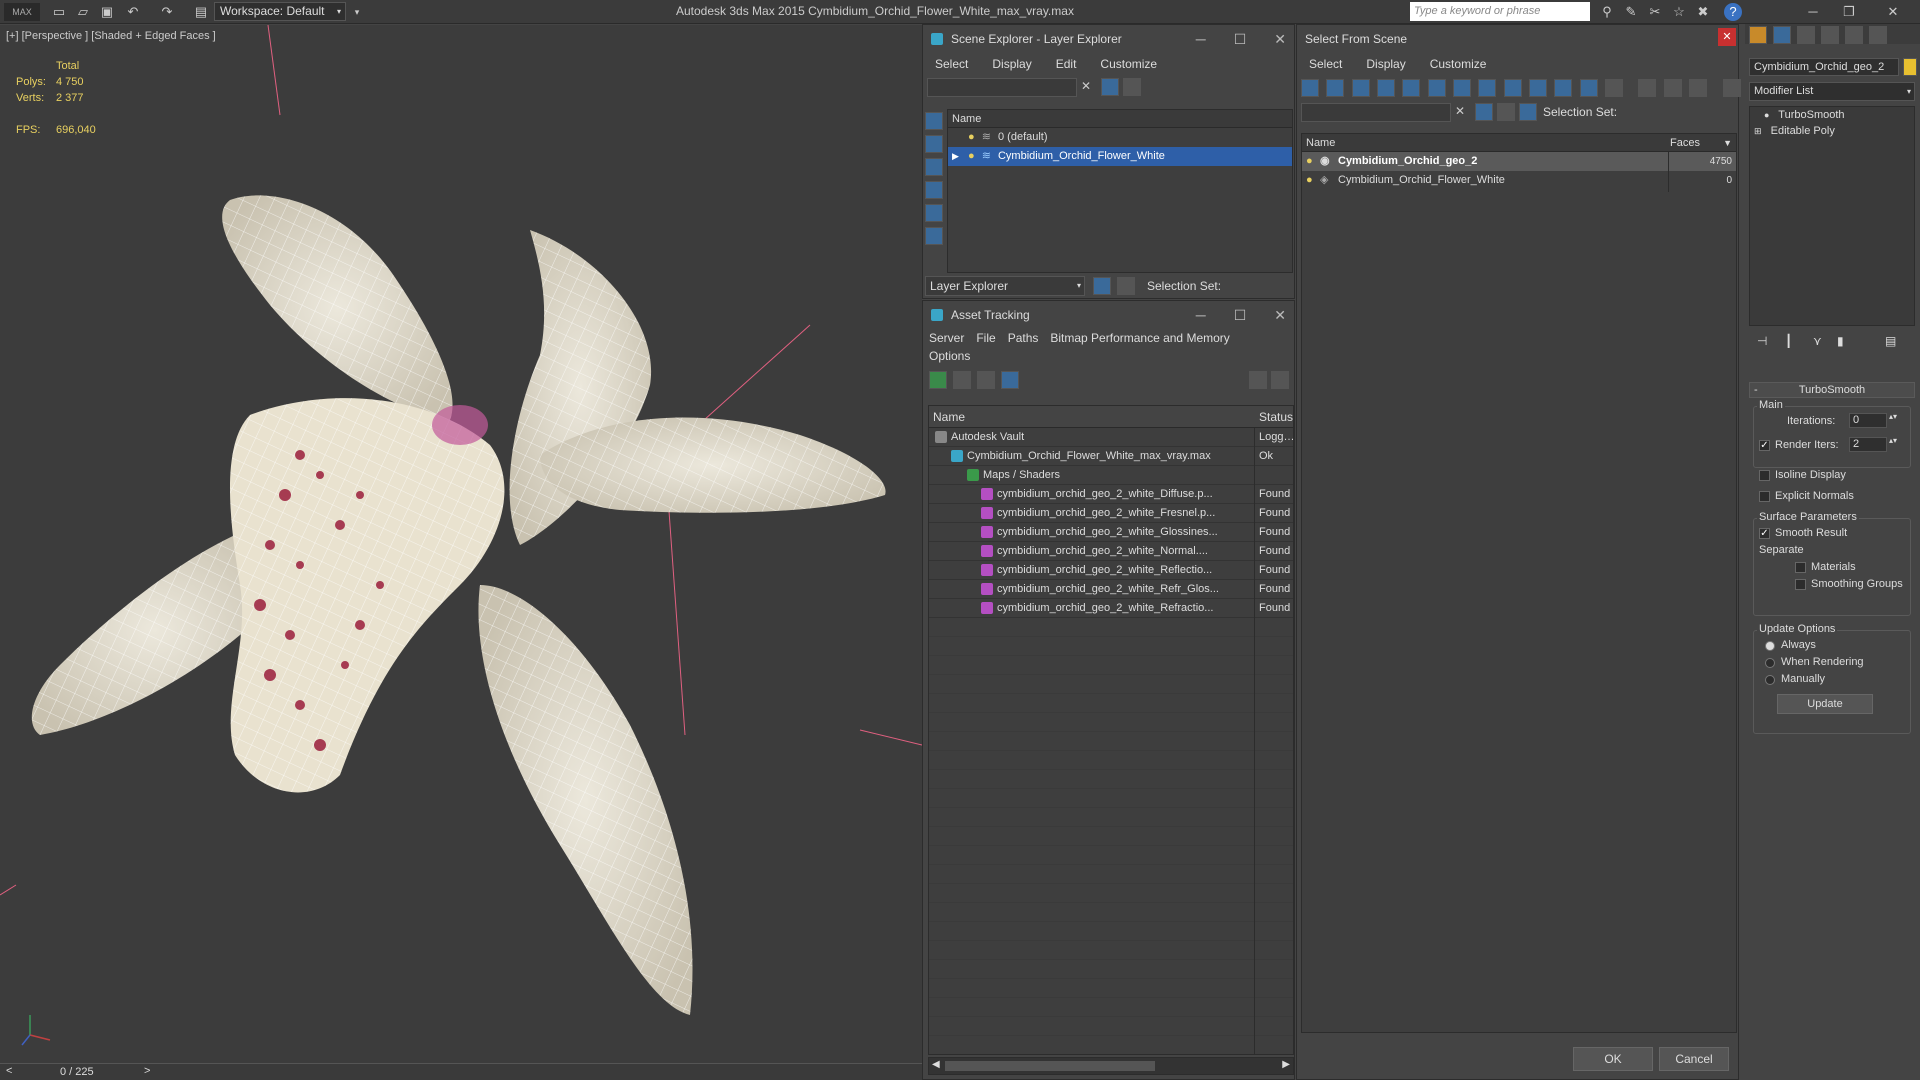  Describe the element at coordinates (1050, 1066) in the screenshot. I see `scroll-thumb` at that location.